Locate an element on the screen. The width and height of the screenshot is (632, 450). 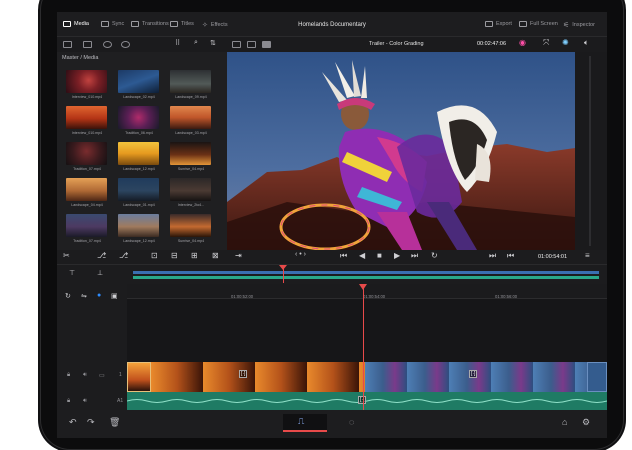
audio-track-label: A1 is located at coordinates (120, 401).